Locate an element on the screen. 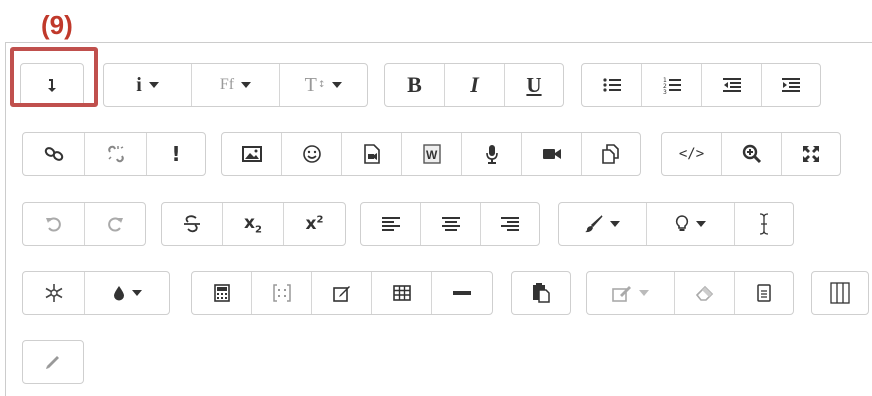 The width and height of the screenshot is (872, 396). expand-icon is located at coordinates (811, 154).